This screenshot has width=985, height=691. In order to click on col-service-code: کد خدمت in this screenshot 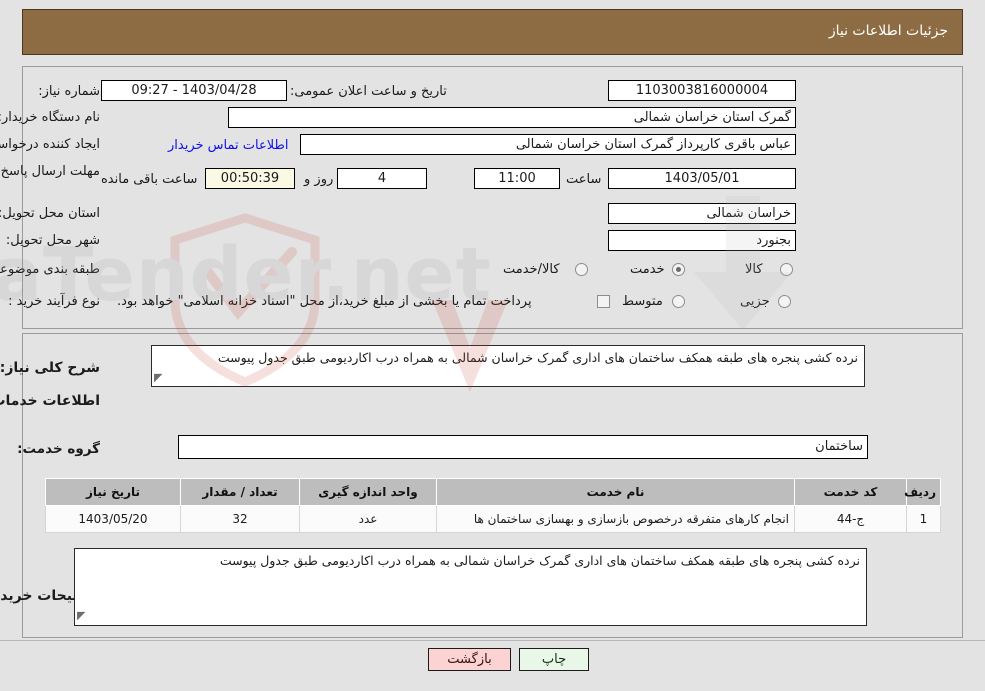, I will do `click(850, 492)`.